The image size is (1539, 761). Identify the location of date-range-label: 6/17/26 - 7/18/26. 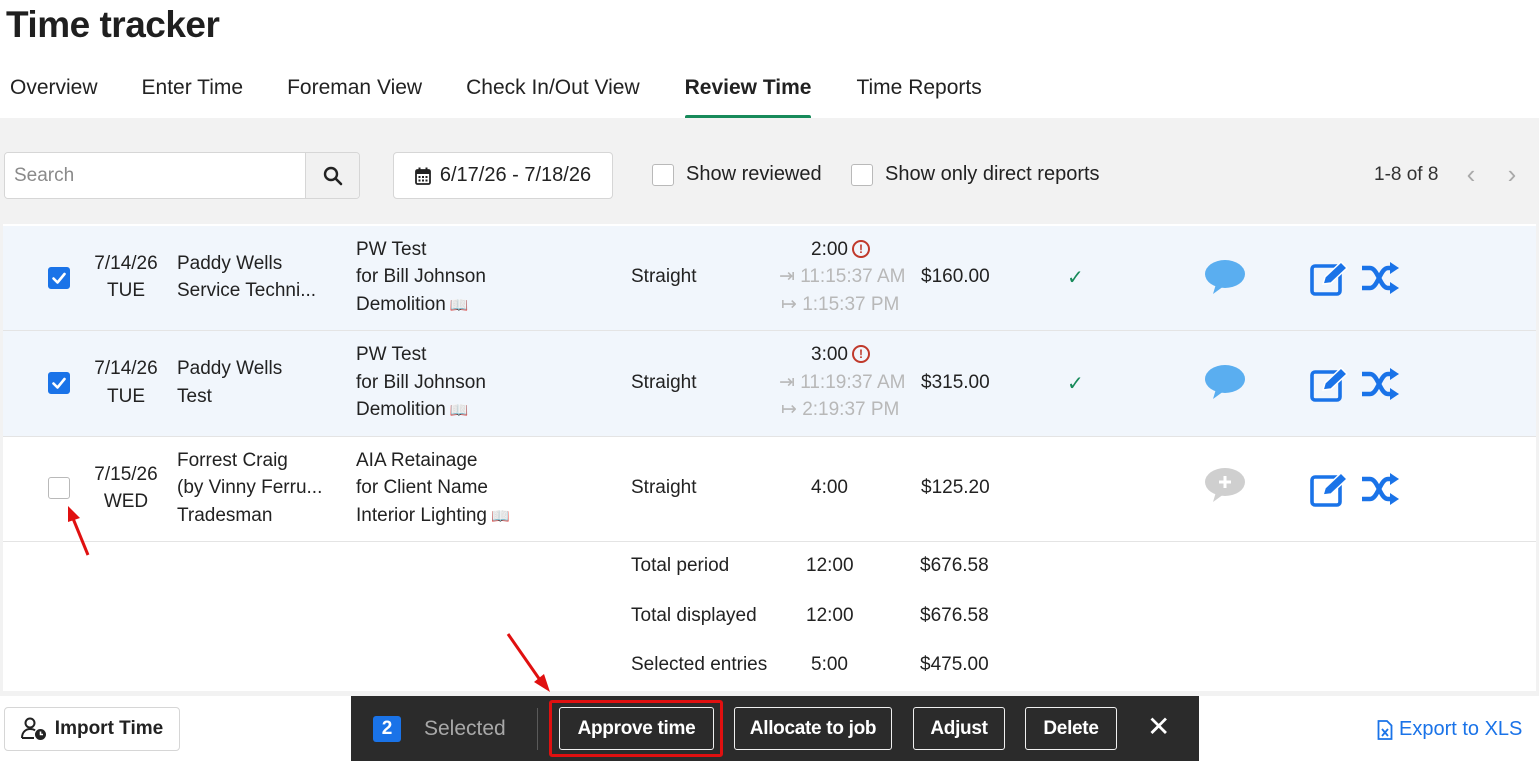
(515, 175).